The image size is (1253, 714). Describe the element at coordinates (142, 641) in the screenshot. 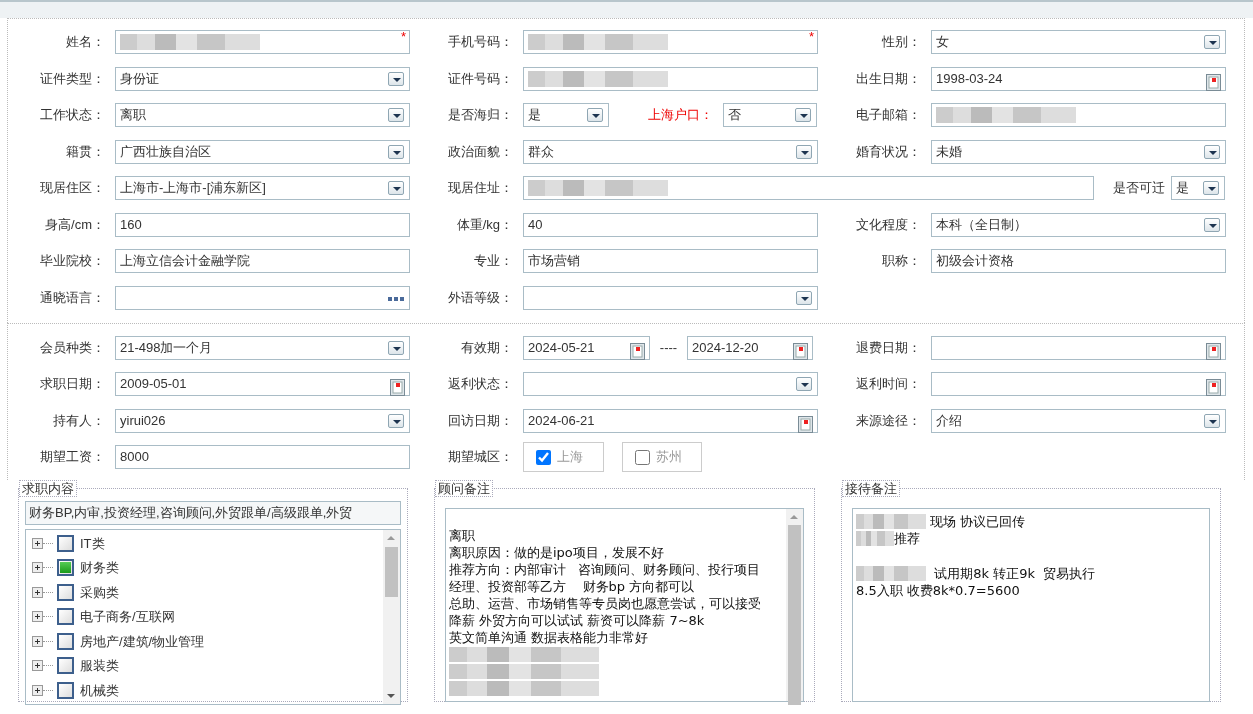

I see `tree-item: 房地产/建筑/物业管理` at that location.